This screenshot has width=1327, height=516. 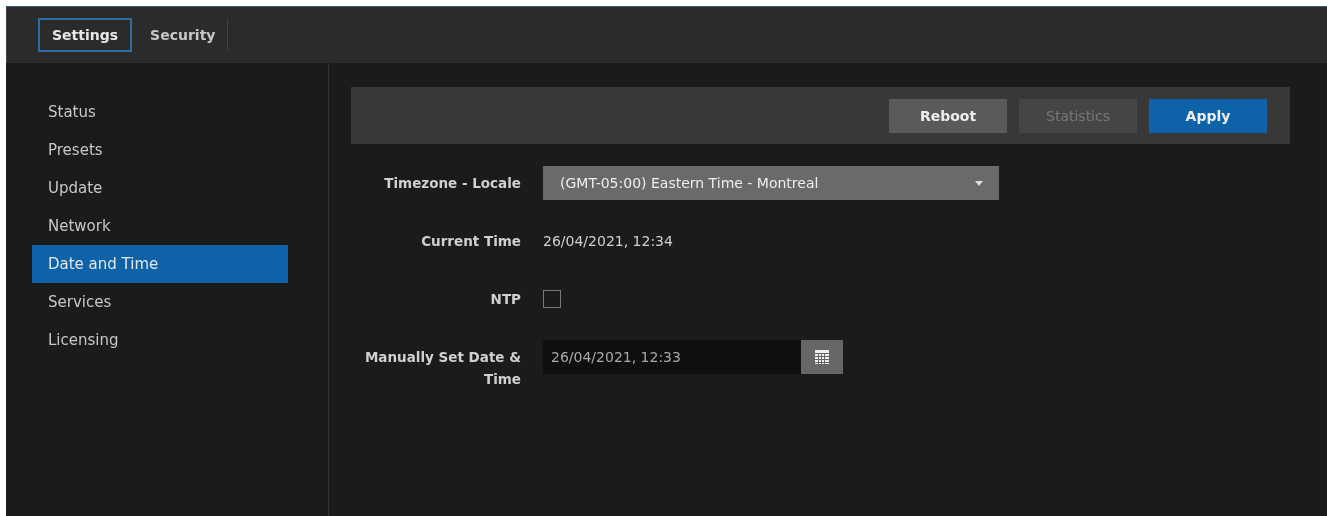 What do you see at coordinates (182, 35) in the screenshot?
I see `tab: Security` at bounding box center [182, 35].